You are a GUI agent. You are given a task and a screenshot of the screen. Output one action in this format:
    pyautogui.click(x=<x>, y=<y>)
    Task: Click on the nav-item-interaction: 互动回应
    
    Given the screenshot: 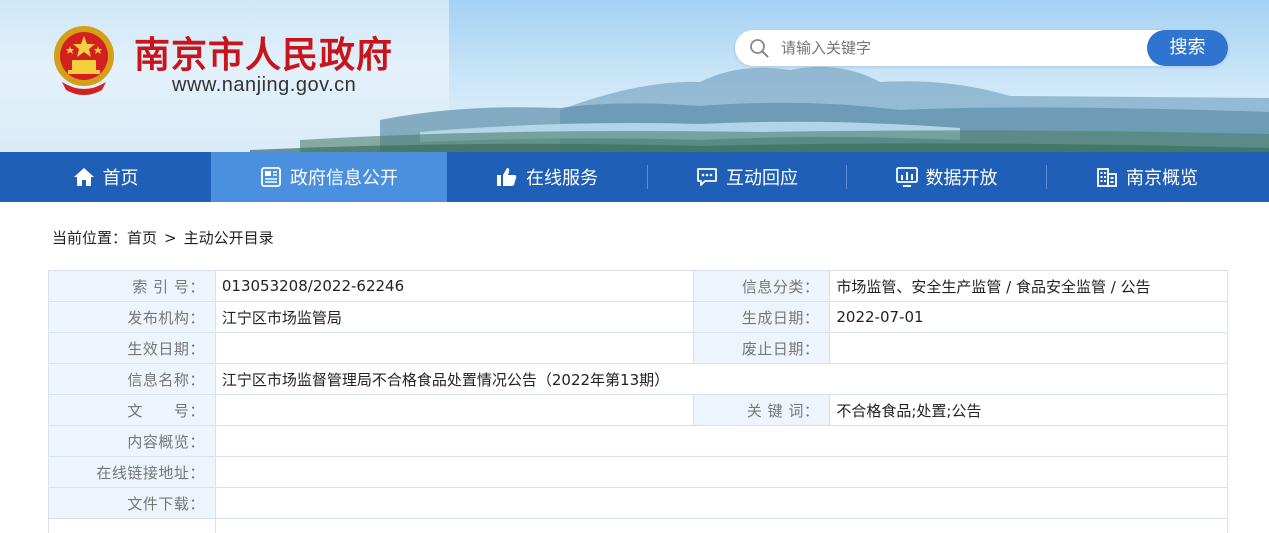 What is the action you would take?
    pyautogui.click(x=747, y=177)
    